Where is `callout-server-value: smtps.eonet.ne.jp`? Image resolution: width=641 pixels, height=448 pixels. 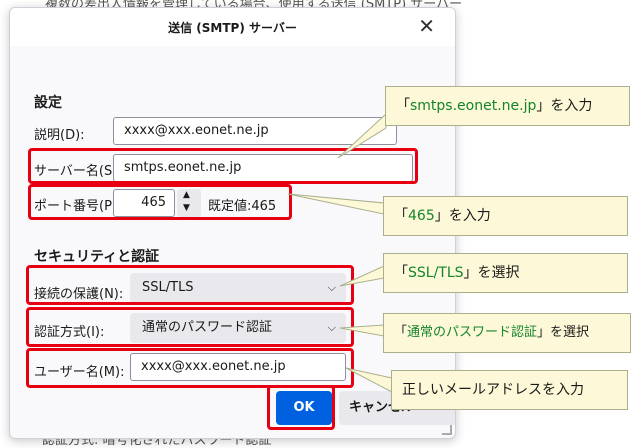
callout-server-value: smtps.eonet.ne.jp is located at coordinates (473, 106).